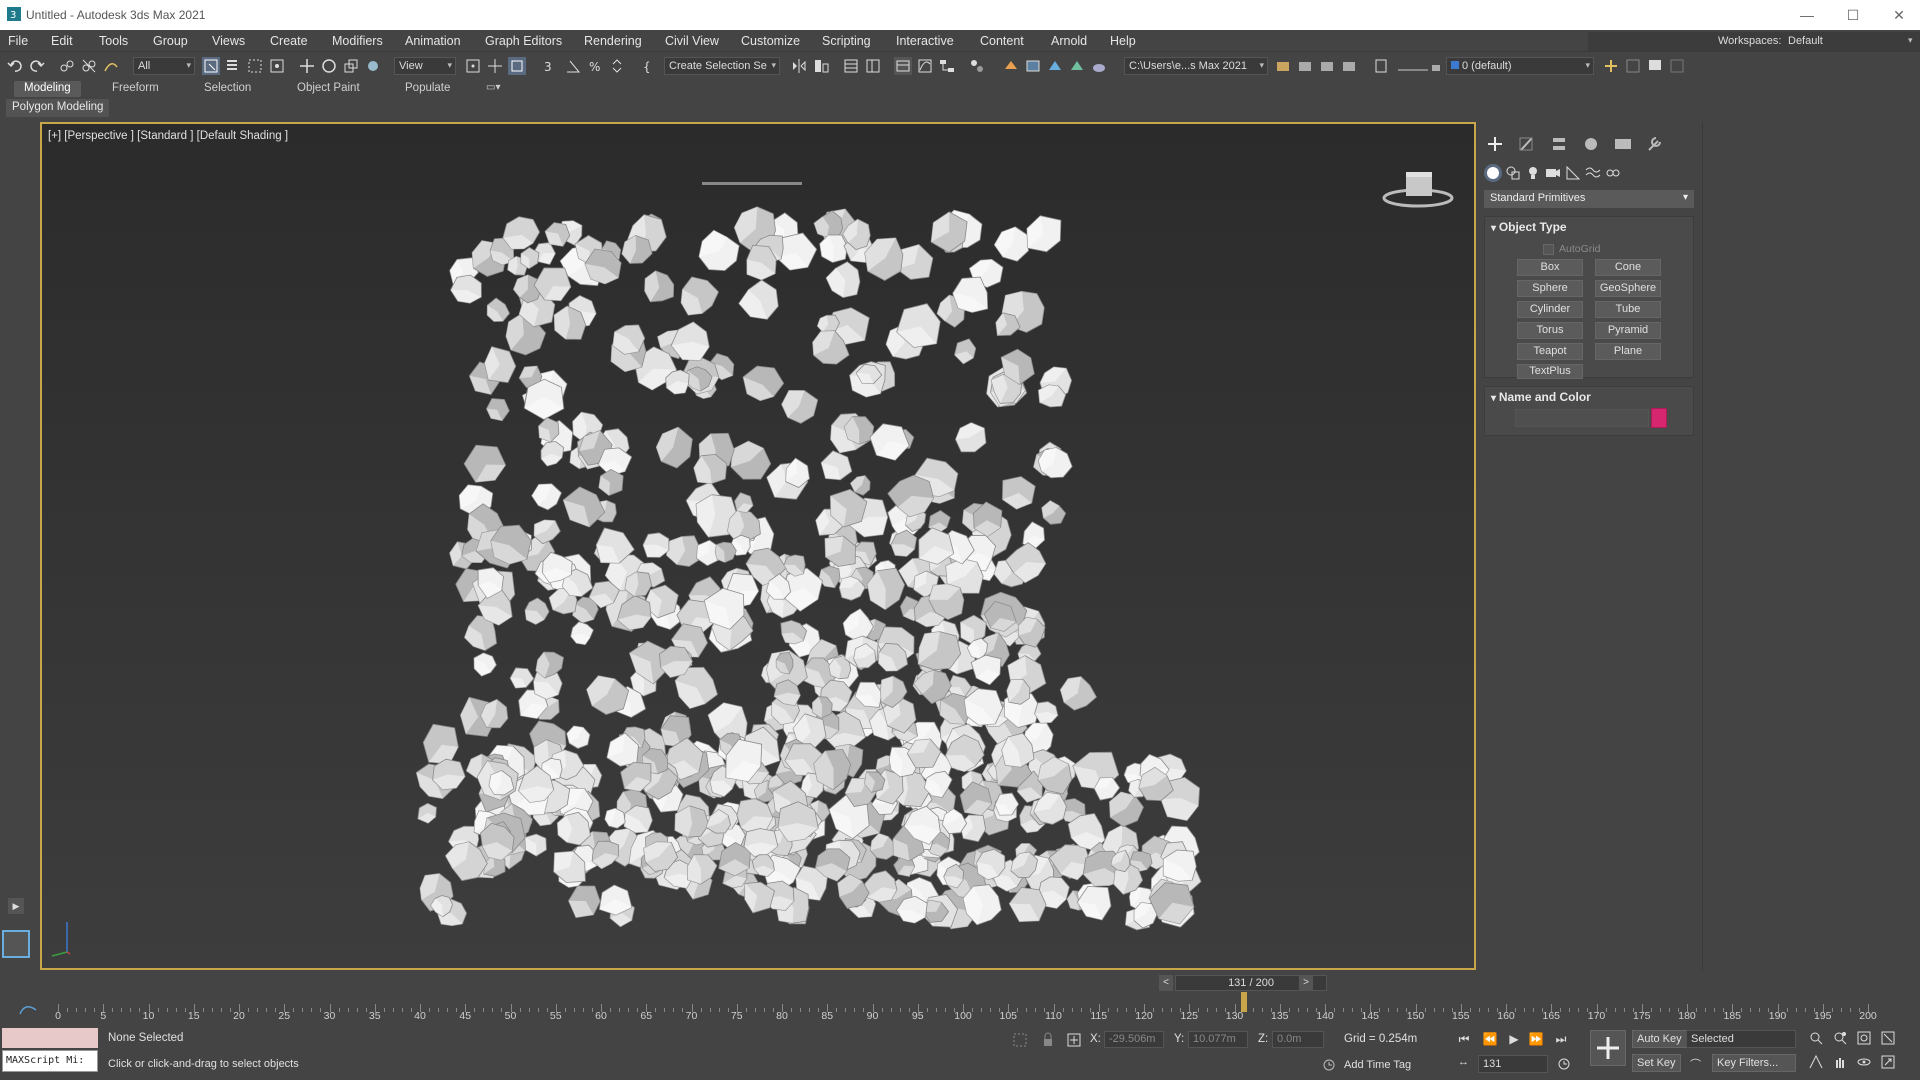  I want to click on field-of-view-icon, so click(1816, 1062).